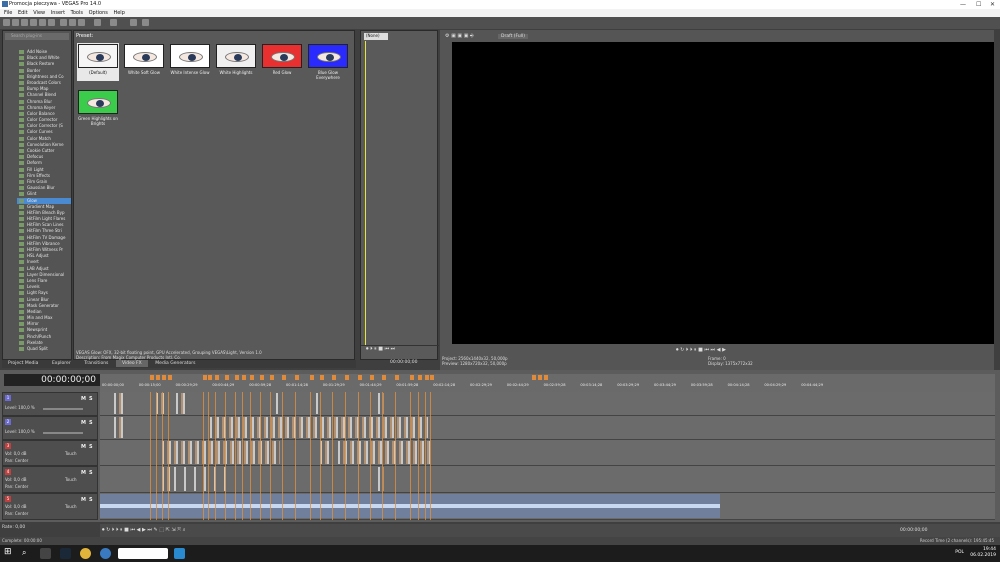  What do you see at coordinates (992, 4) in the screenshot?
I see `close-button: ✕` at bounding box center [992, 4].